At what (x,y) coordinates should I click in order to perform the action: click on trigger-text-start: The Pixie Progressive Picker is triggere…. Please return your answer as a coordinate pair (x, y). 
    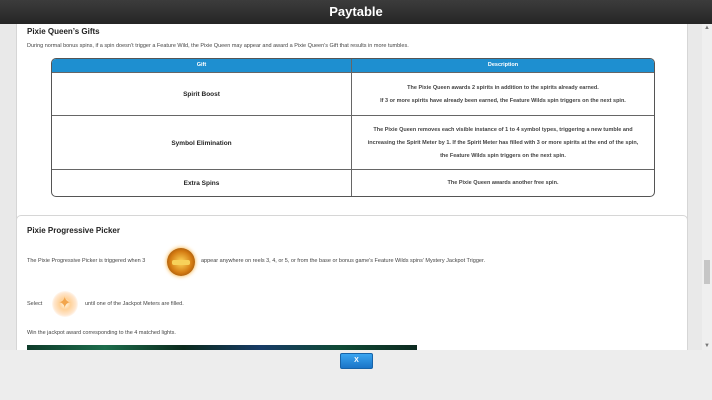
    Looking at the image, I should click on (86, 261).